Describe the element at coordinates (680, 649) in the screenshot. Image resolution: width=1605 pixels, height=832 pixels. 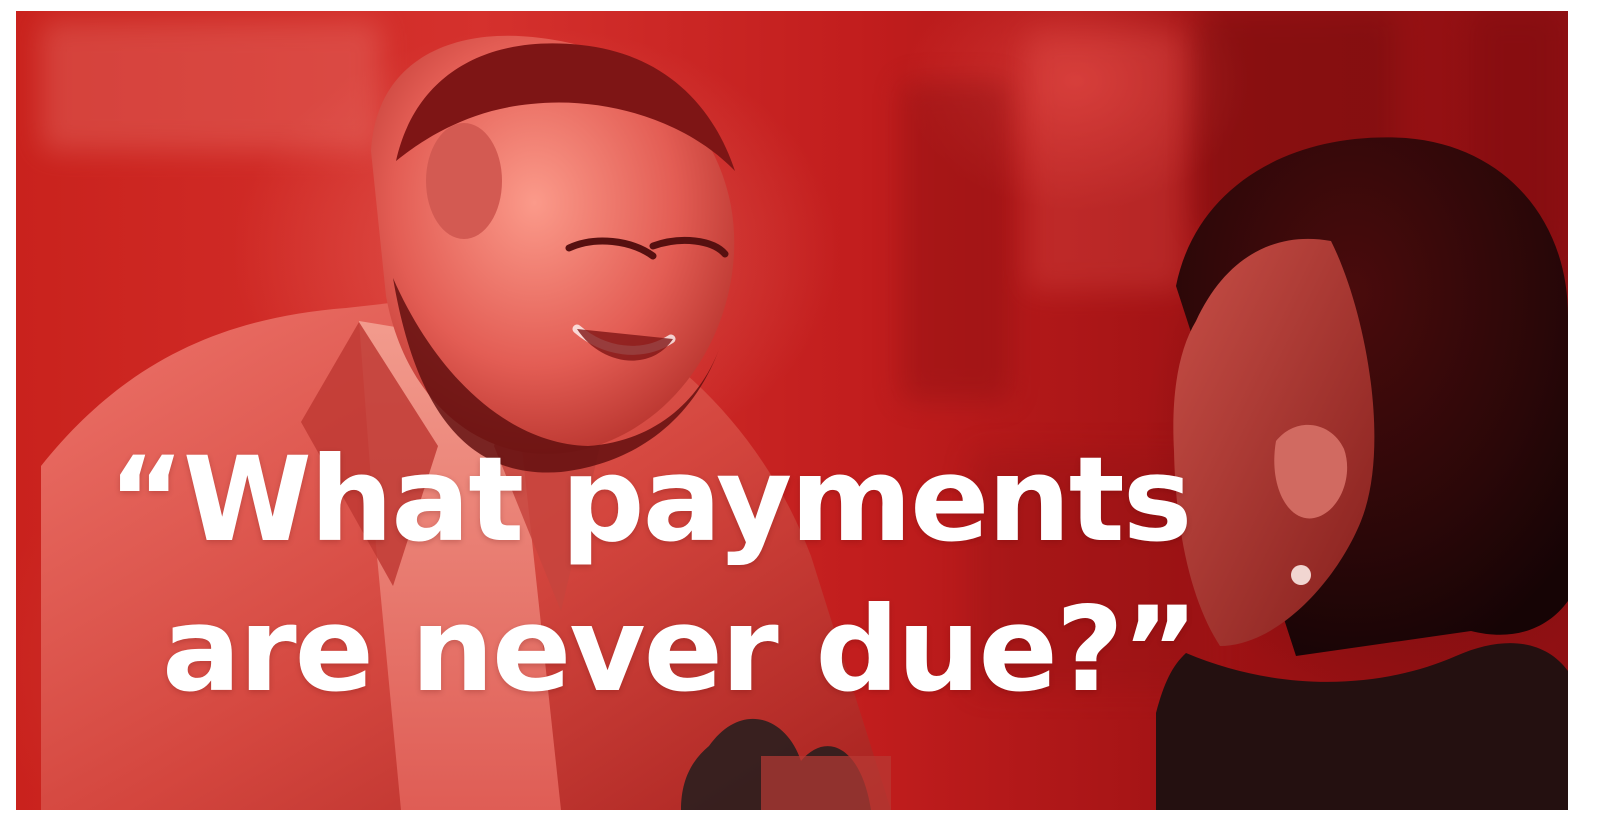
I see `headline-line-2: are never due?”` at that location.